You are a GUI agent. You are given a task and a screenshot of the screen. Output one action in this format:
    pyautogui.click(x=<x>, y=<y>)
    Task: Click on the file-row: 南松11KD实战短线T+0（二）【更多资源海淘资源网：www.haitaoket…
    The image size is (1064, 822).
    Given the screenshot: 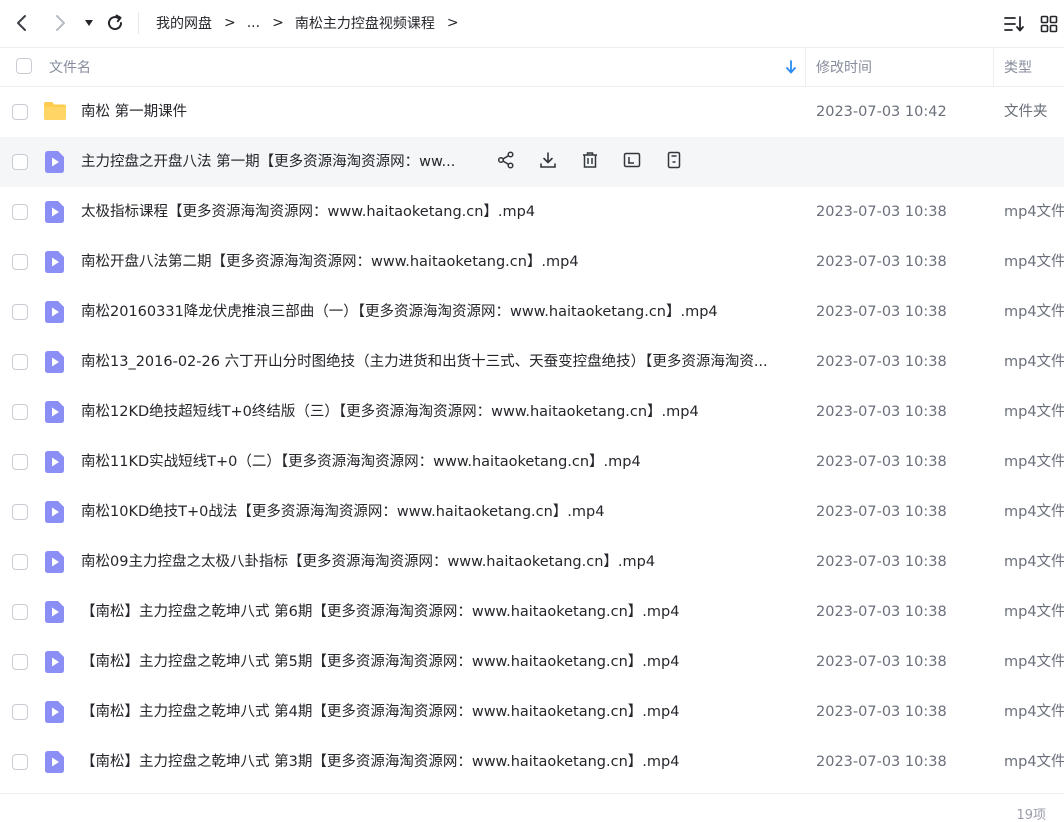 What is the action you would take?
    pyautogui.click(x=532, y=462)
    